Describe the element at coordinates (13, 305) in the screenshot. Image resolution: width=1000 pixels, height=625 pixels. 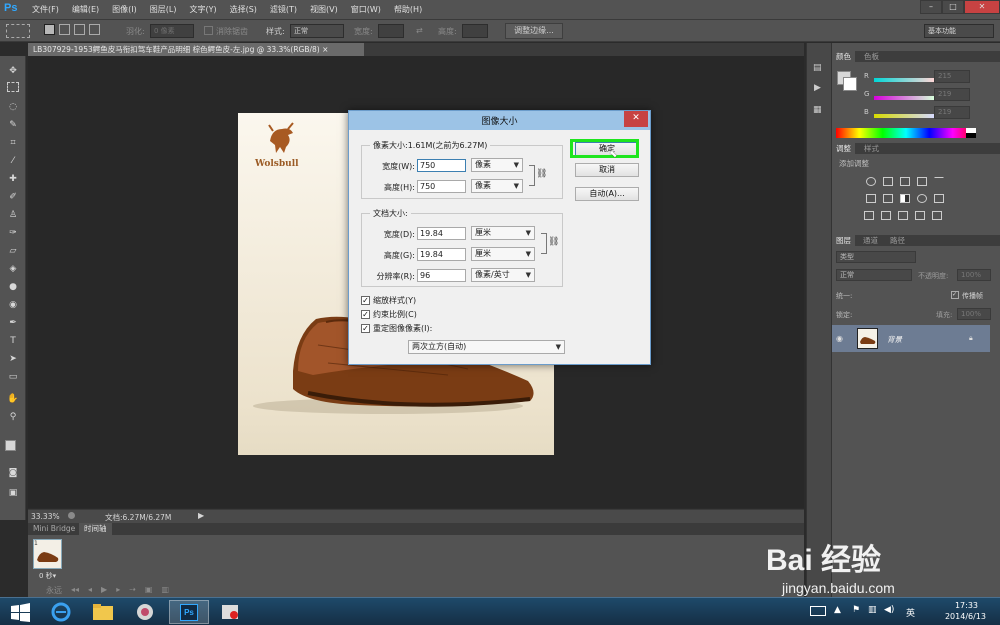
I see `dodge-tool-icon: ◉` at that location.